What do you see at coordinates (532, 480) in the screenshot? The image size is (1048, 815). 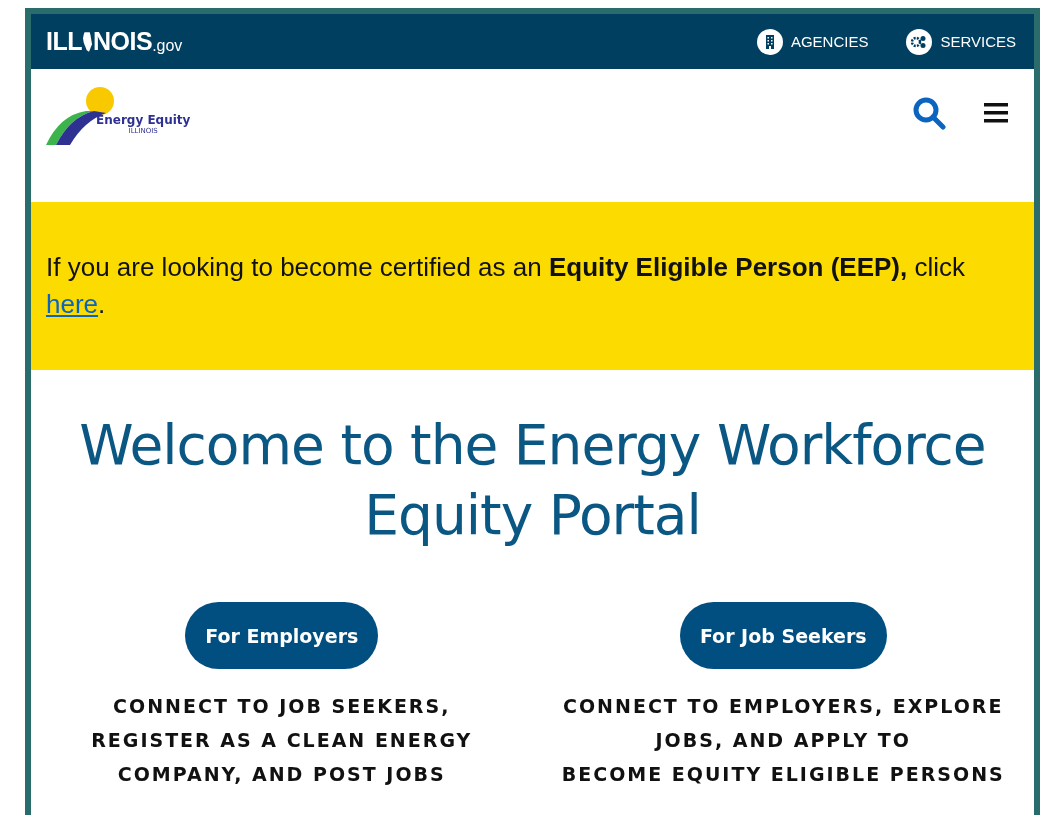 I see `page-heading: Welcome to the Energy Workforce Equity Portal` at bounding box center [532, 480].